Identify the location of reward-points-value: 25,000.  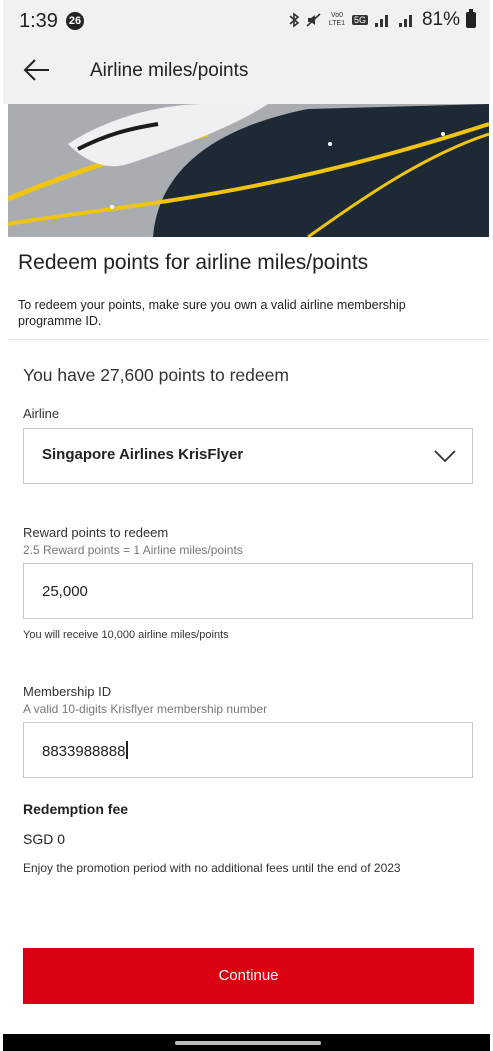
(65, 591).